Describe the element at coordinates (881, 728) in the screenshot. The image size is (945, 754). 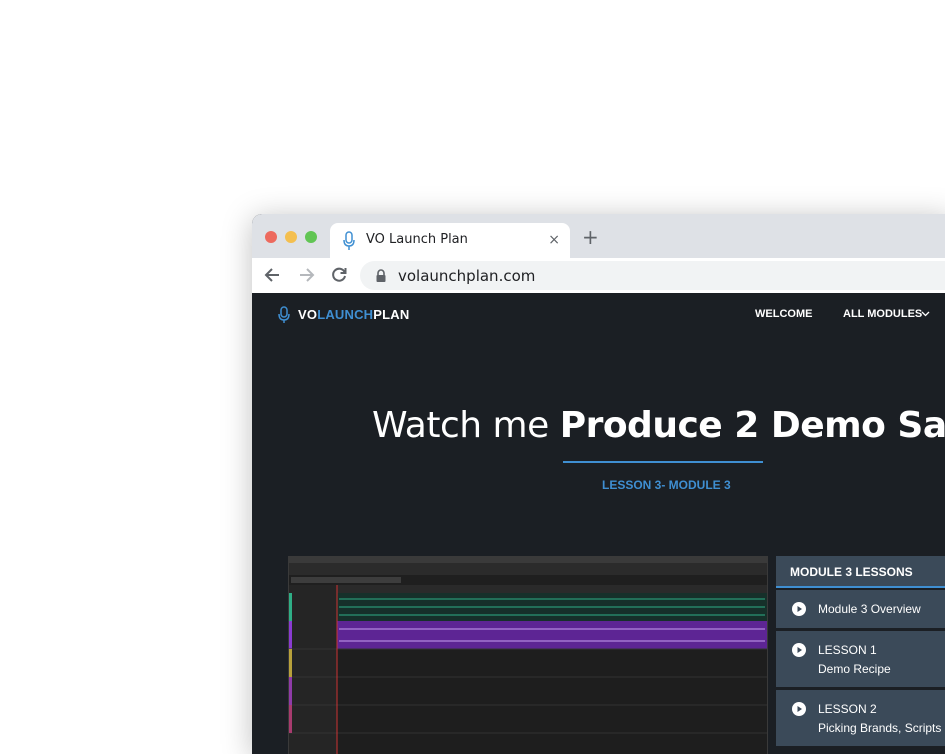
I see `lesson-title: Picking Brands, Scripts &` at that location.